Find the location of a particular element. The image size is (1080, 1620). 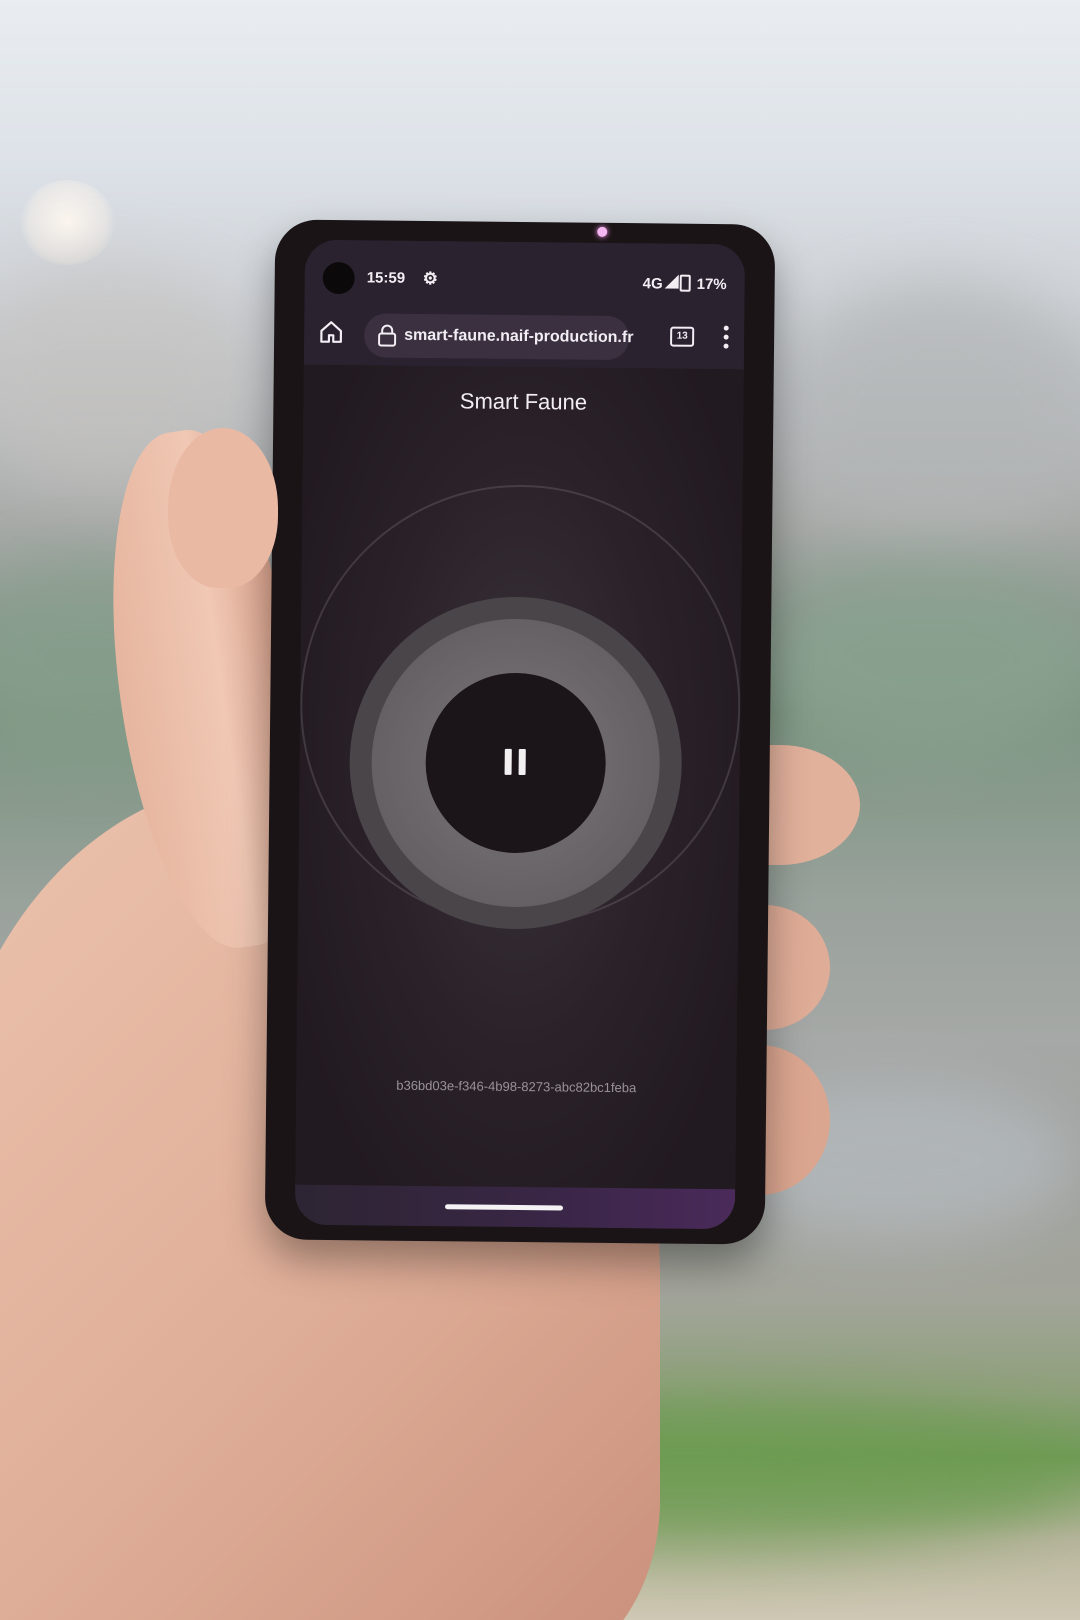

gesture-nav-bar is located at coordinates (515, 1207).